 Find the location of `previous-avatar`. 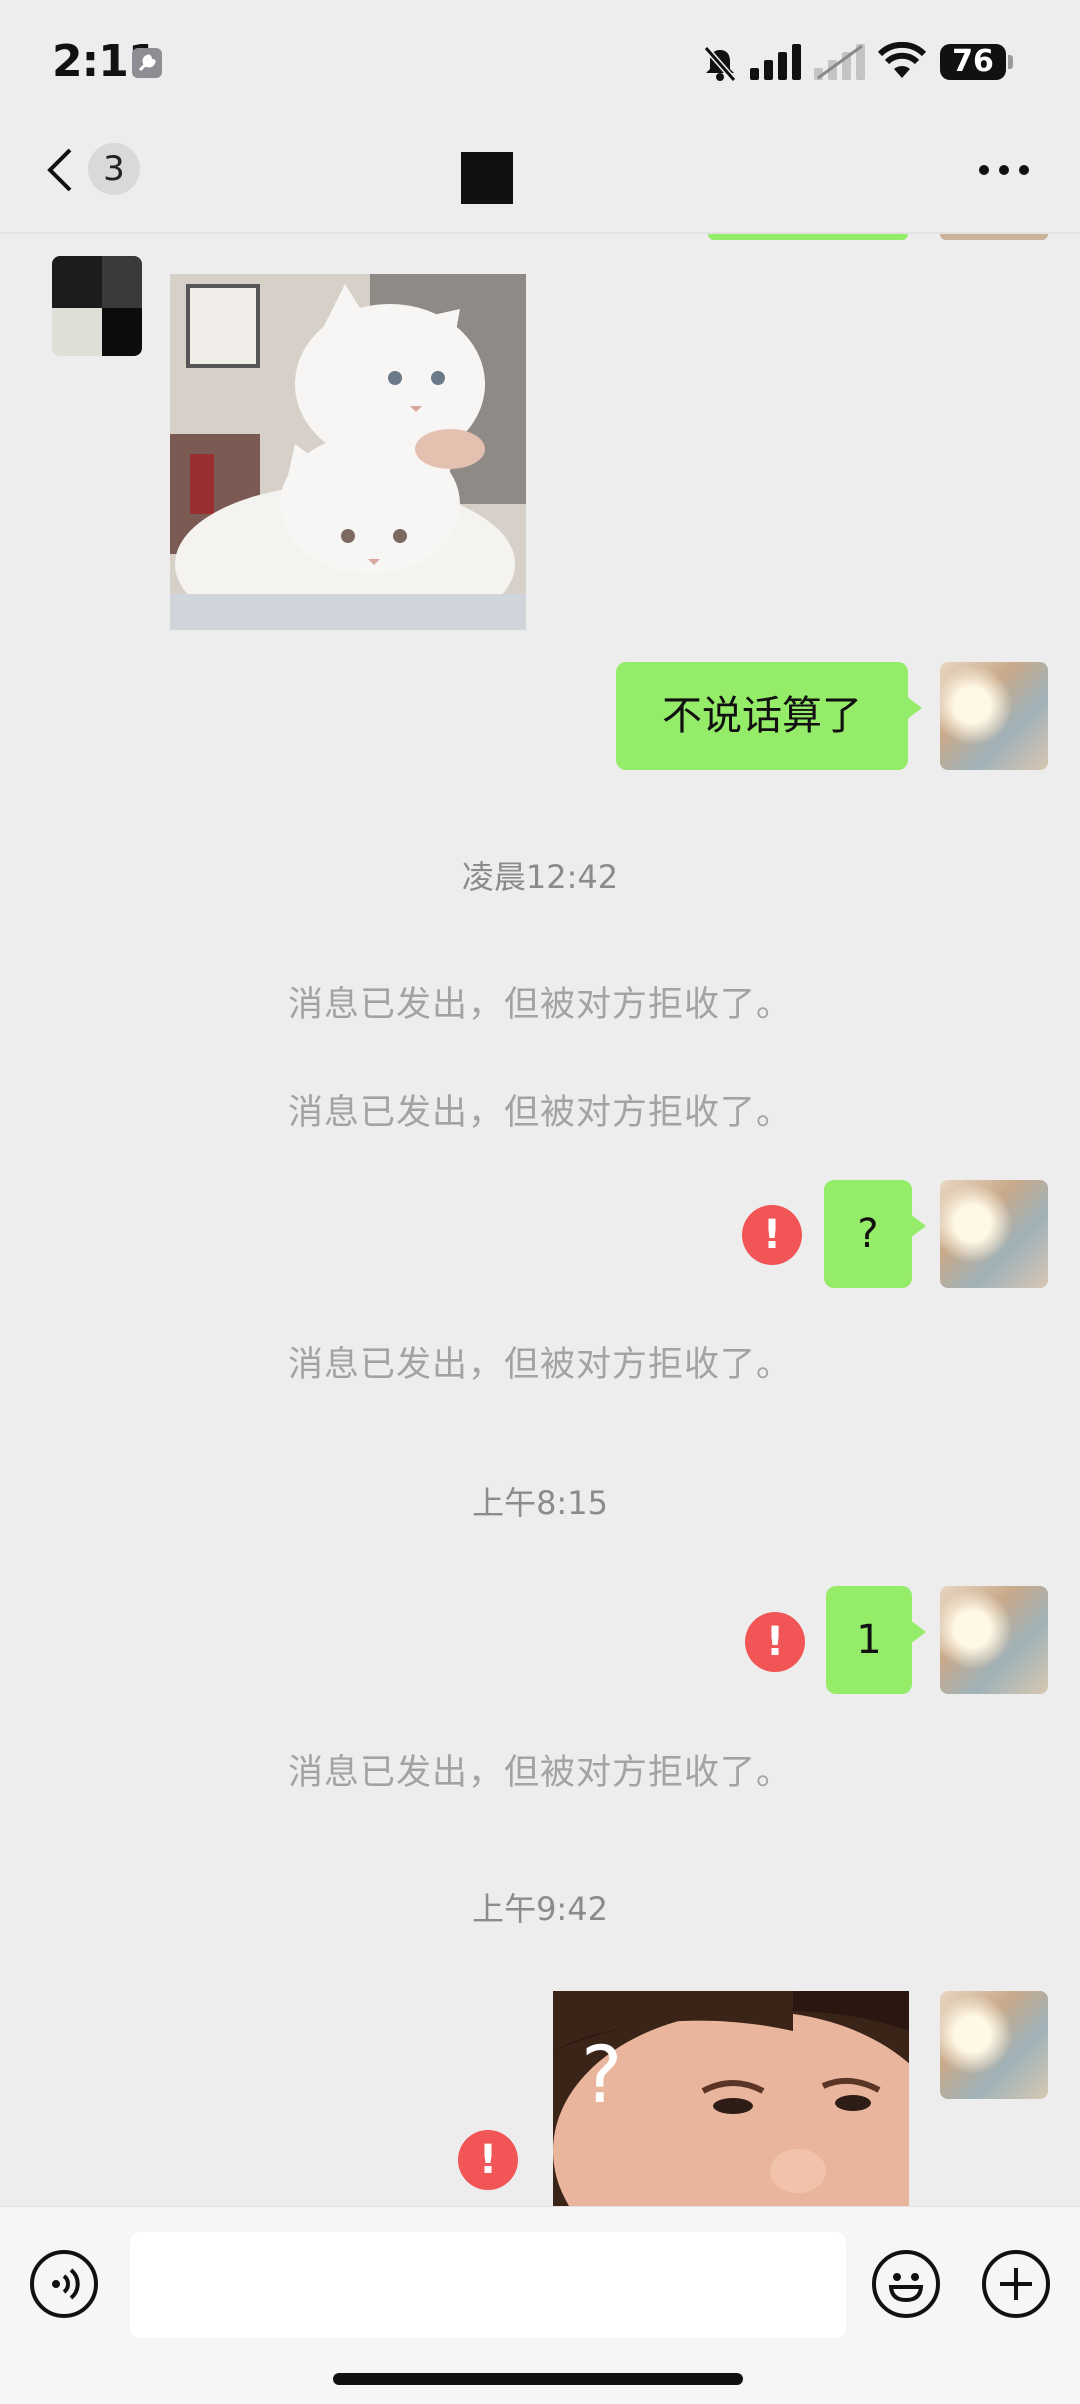

previous-avatar is located at coordinates (994, 237).